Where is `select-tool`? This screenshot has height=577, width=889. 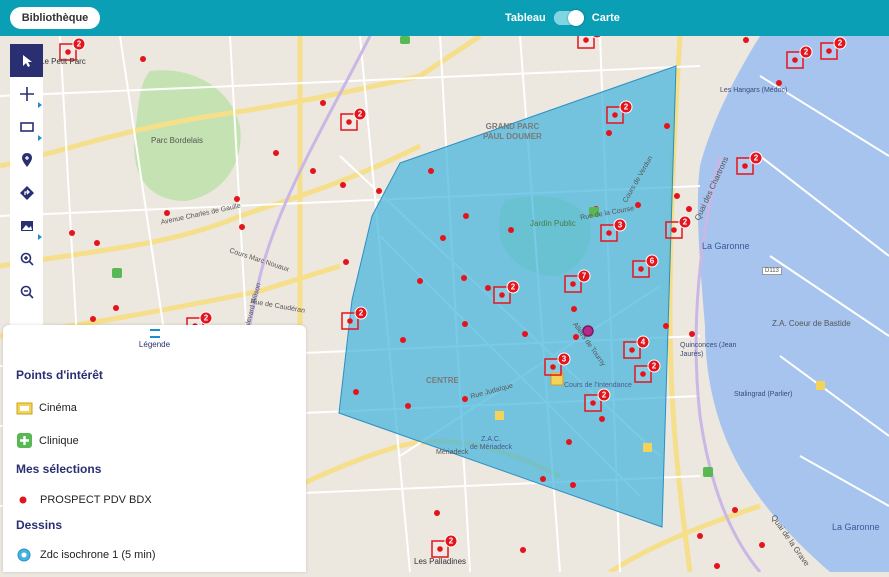 select-tool is located at coordinates (26, 60).